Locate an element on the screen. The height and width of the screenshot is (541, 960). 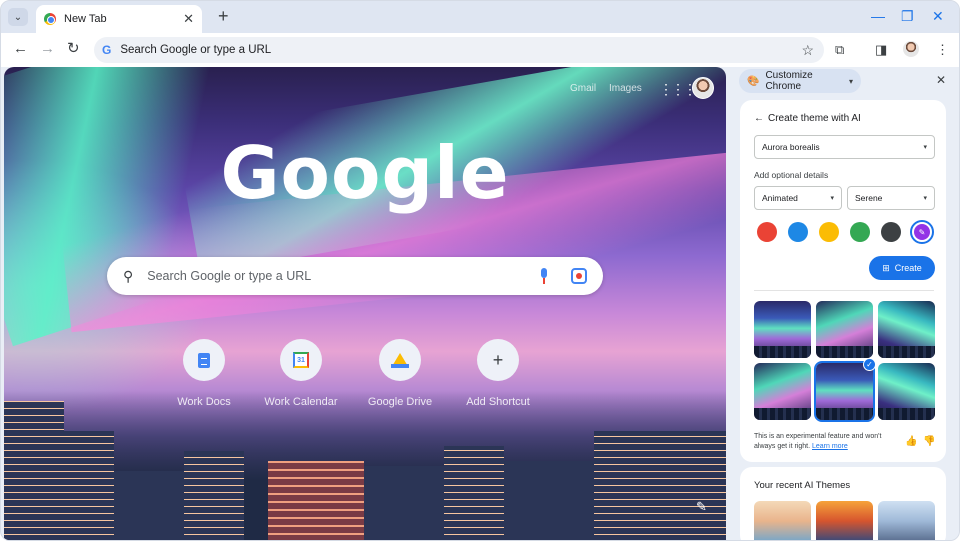
recent-themes-heading: Your recent AI Themes is located at coordinates (802, 485).